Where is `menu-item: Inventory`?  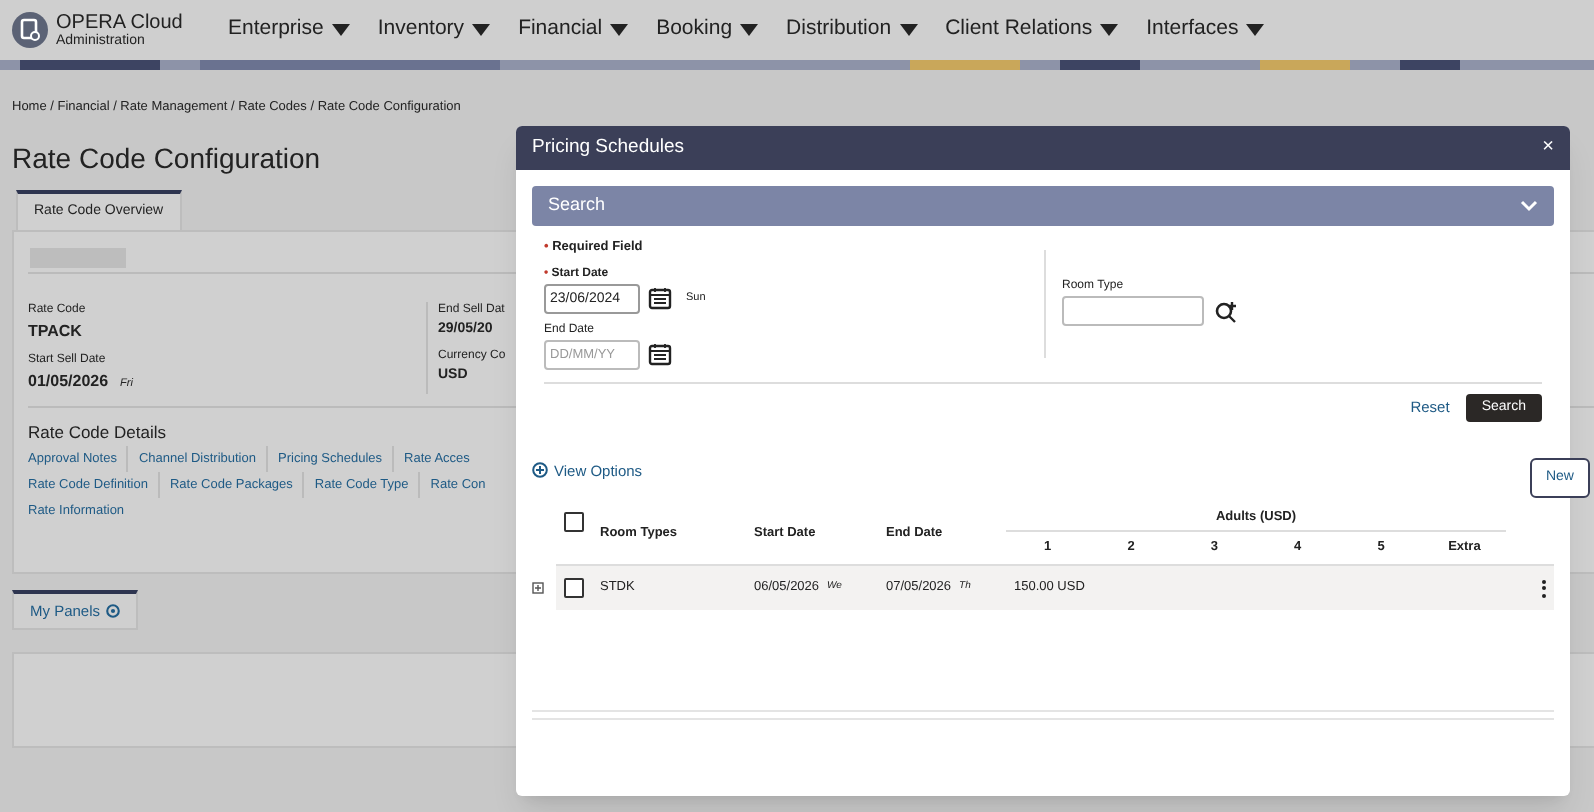 menu-item: Inventory is located at coordinates (434, 30).